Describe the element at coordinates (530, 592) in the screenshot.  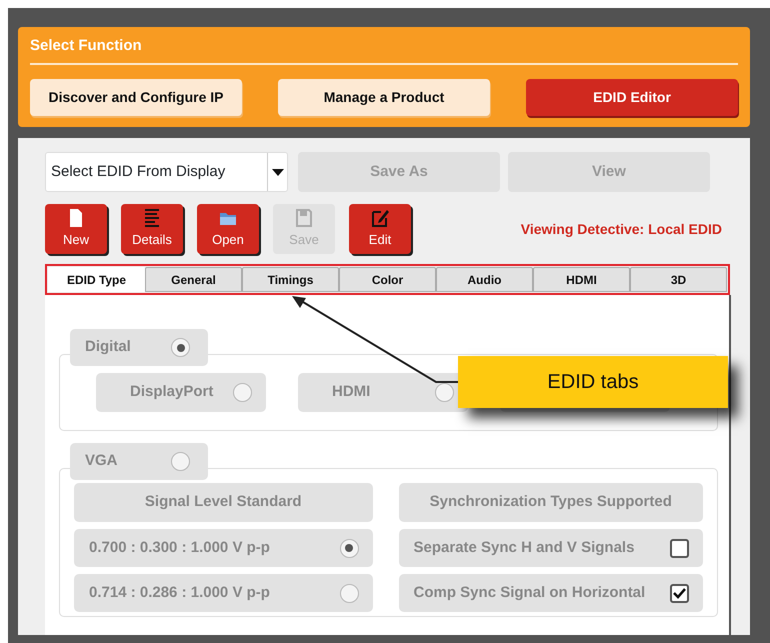
I see `option-label: Comp Sync Signal on Horizontal` at that location.